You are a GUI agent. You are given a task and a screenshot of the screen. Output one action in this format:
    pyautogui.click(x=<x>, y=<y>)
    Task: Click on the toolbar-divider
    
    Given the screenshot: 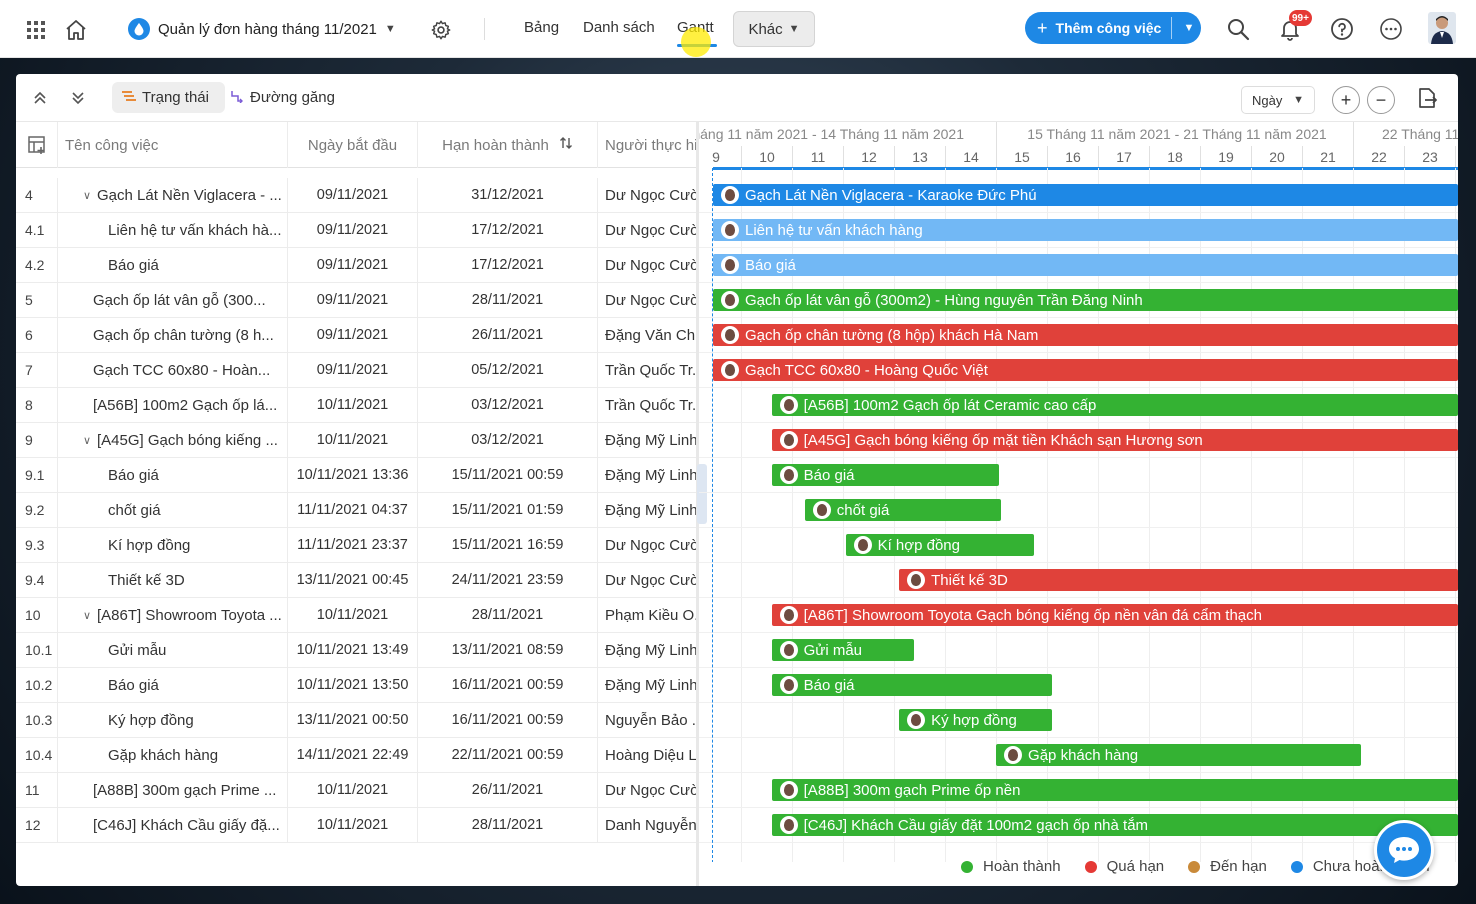 What is the action you would take?
    pyautogui.click(x=484, y=29)
    